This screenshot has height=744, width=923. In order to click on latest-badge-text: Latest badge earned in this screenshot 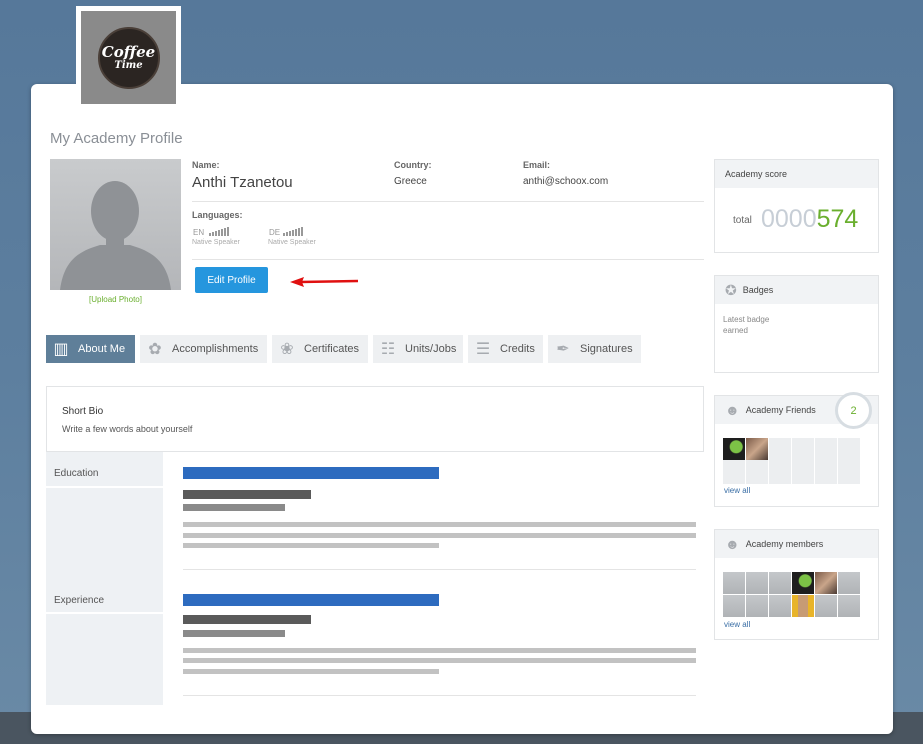, I will do `click(746, 325)`.